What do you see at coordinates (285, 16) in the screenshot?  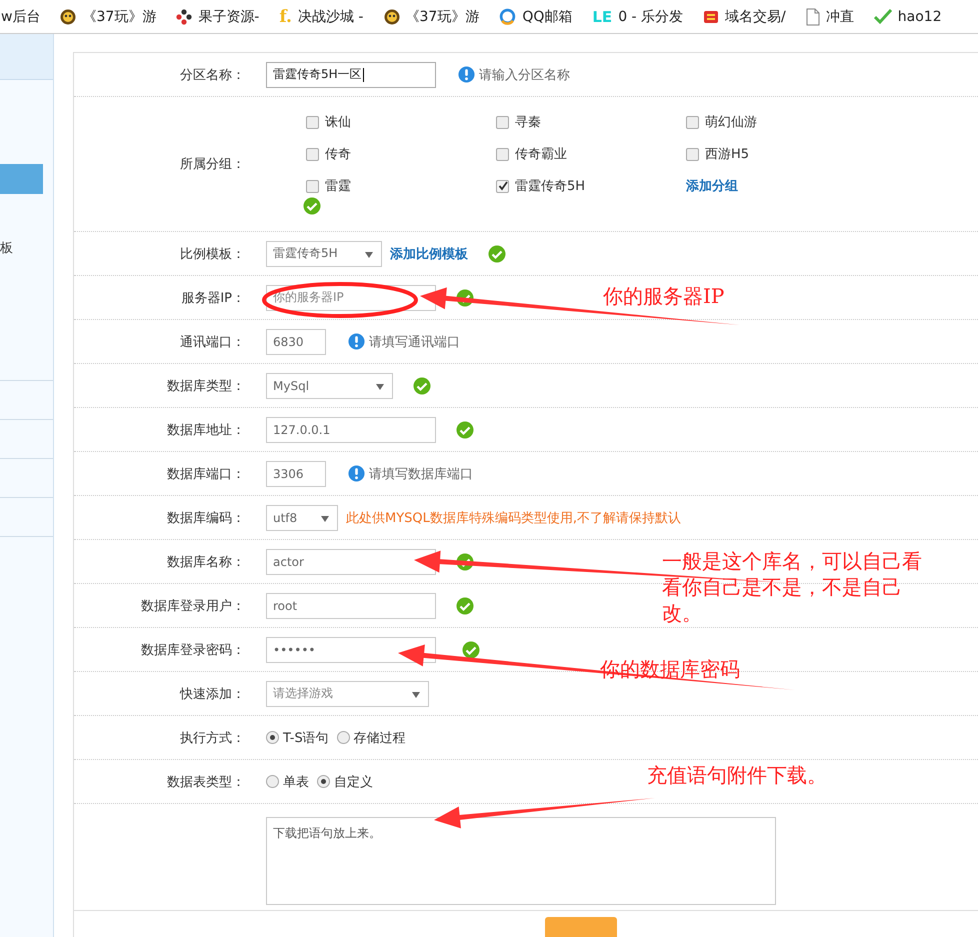 I see `logo-letters: f.` at bounding box center [285, 16].